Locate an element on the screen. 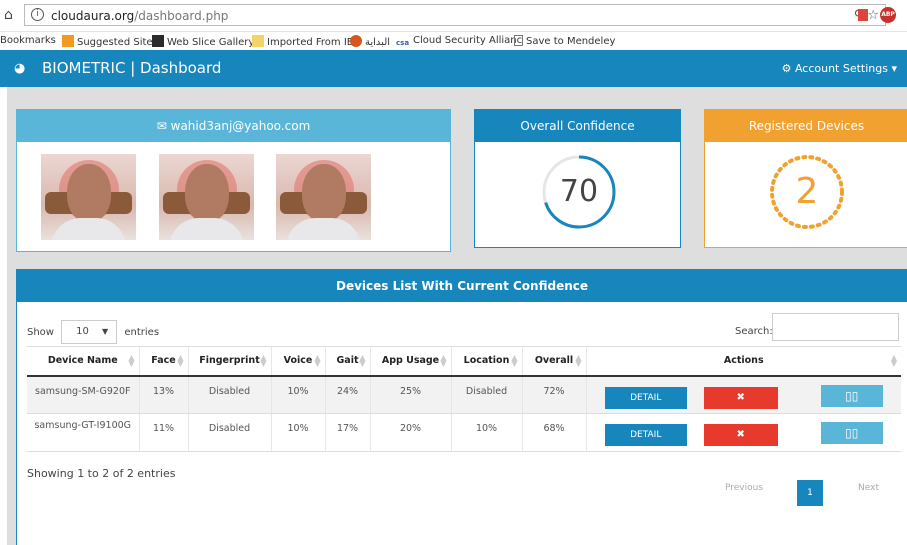 This screenshot has width=907, height=545. overall-cell: 68% is located at coordinates (554, 432).